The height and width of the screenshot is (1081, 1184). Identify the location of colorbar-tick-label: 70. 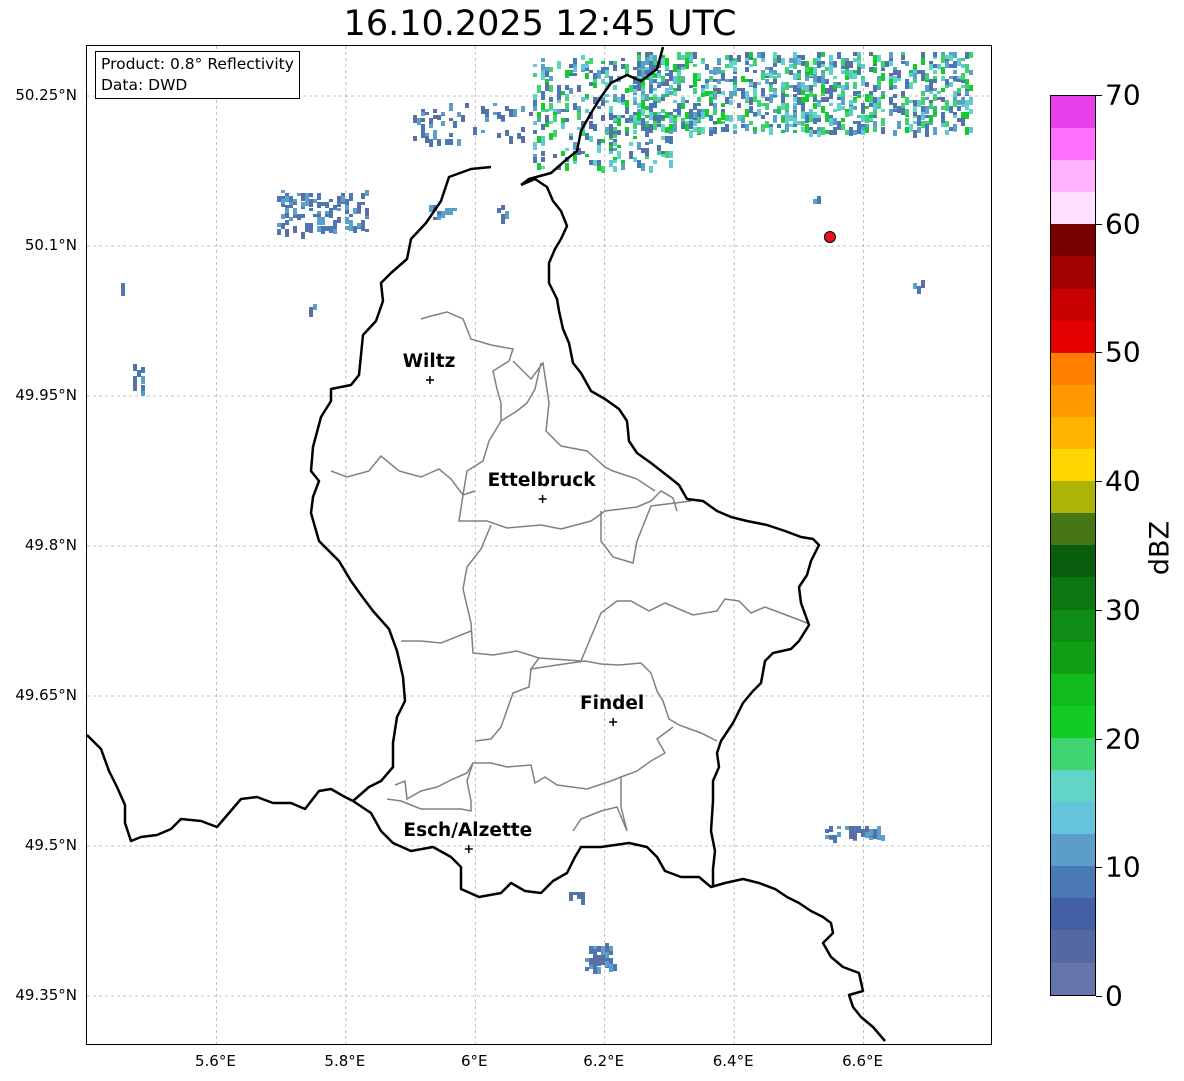
(1123, 95).